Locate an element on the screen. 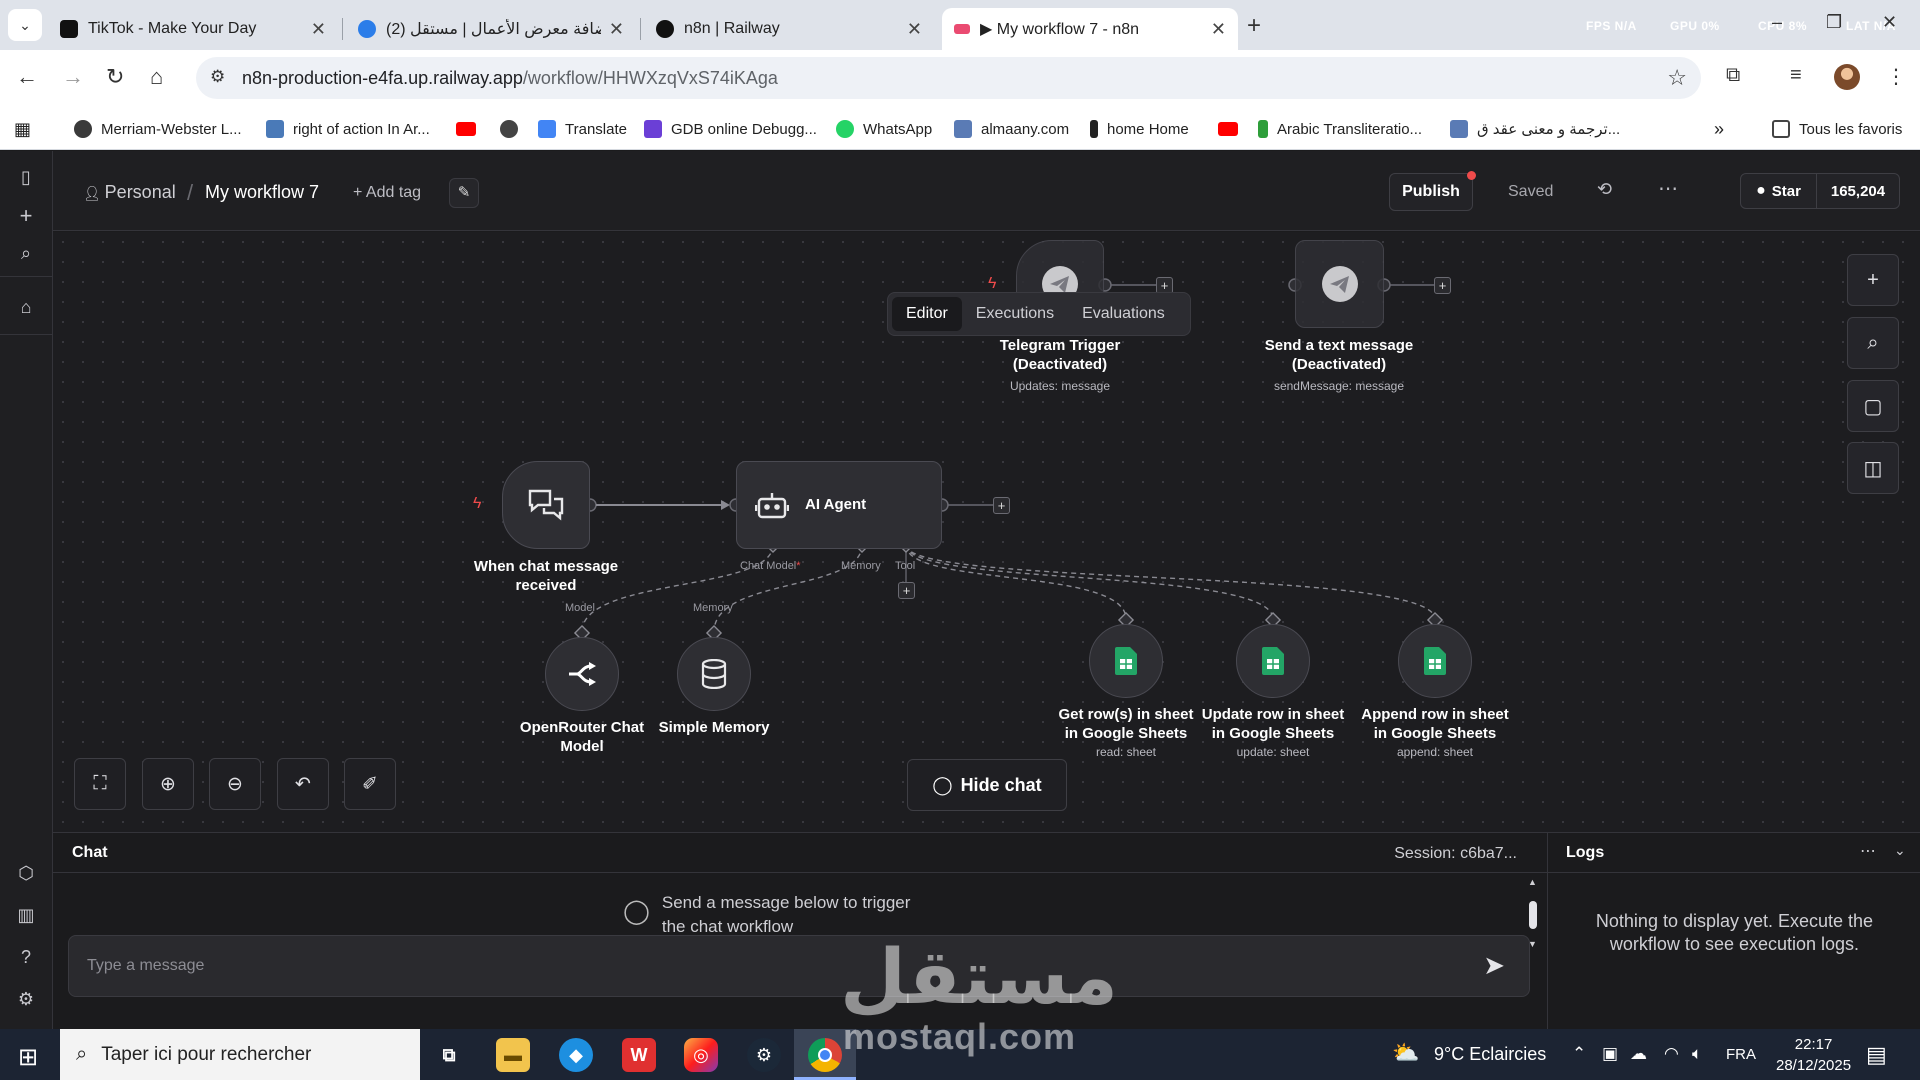  add-tag-button: + Add tag is located at coordinates (387, 193).